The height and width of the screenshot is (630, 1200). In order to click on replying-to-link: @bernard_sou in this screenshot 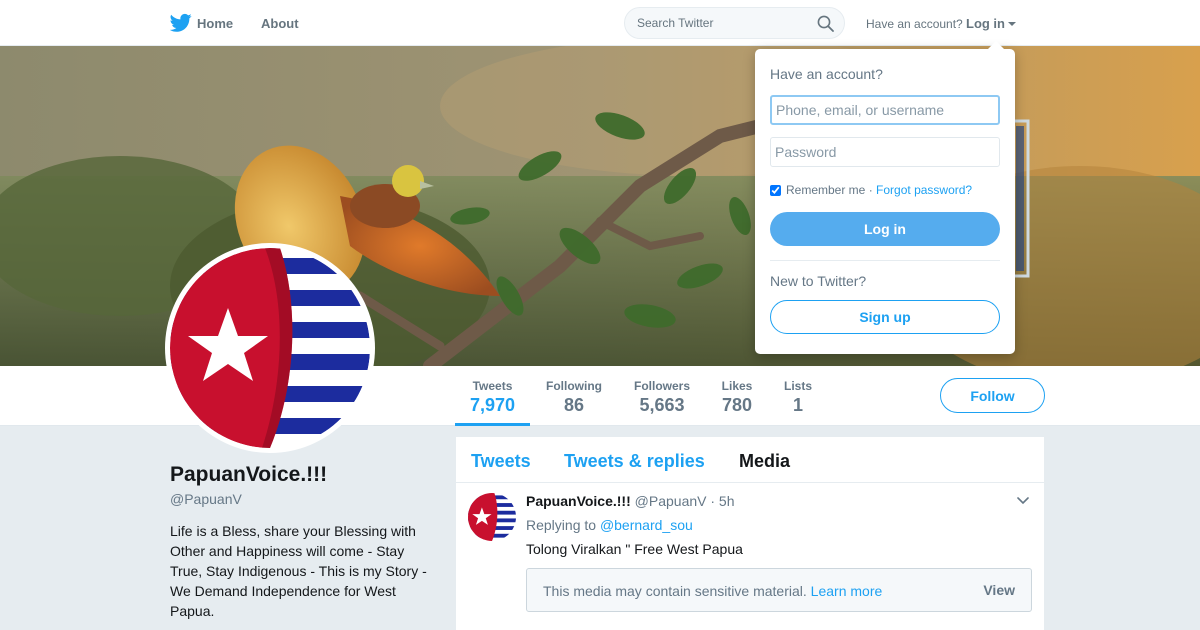, I will do `click(646, 525)`.